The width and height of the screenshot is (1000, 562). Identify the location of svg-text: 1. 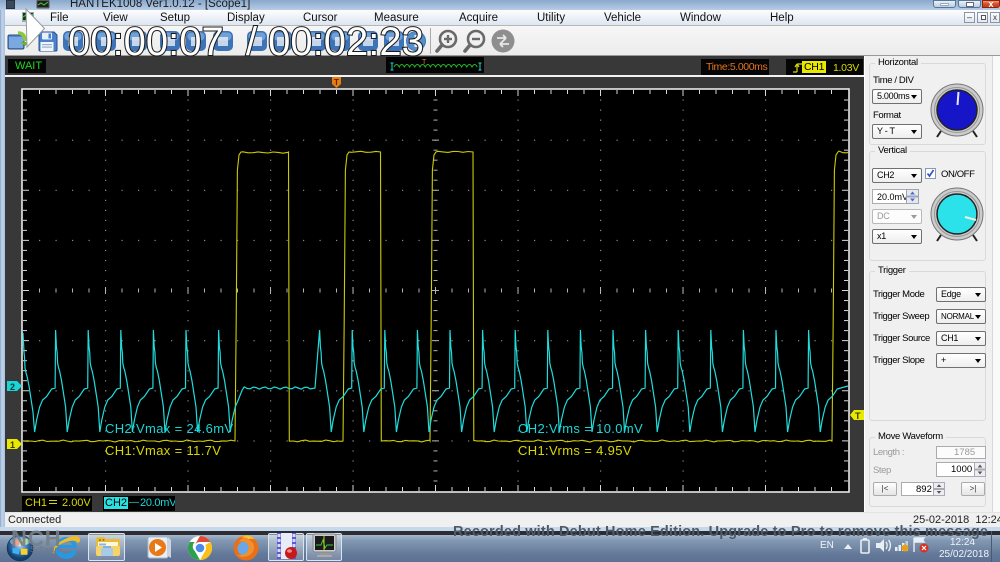
(12, 445).